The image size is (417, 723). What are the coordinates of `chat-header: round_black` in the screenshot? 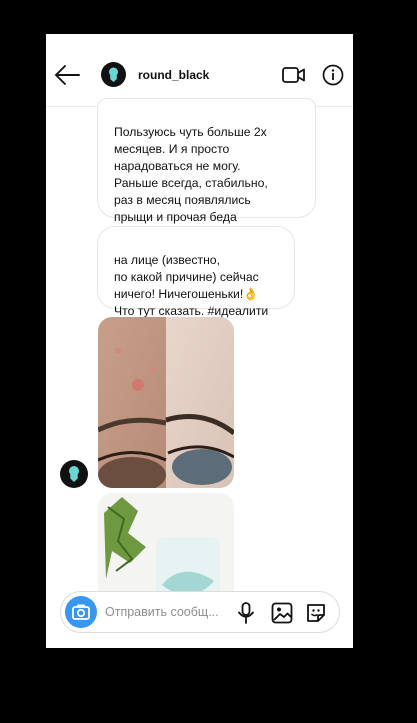 It's located at (199, 70).